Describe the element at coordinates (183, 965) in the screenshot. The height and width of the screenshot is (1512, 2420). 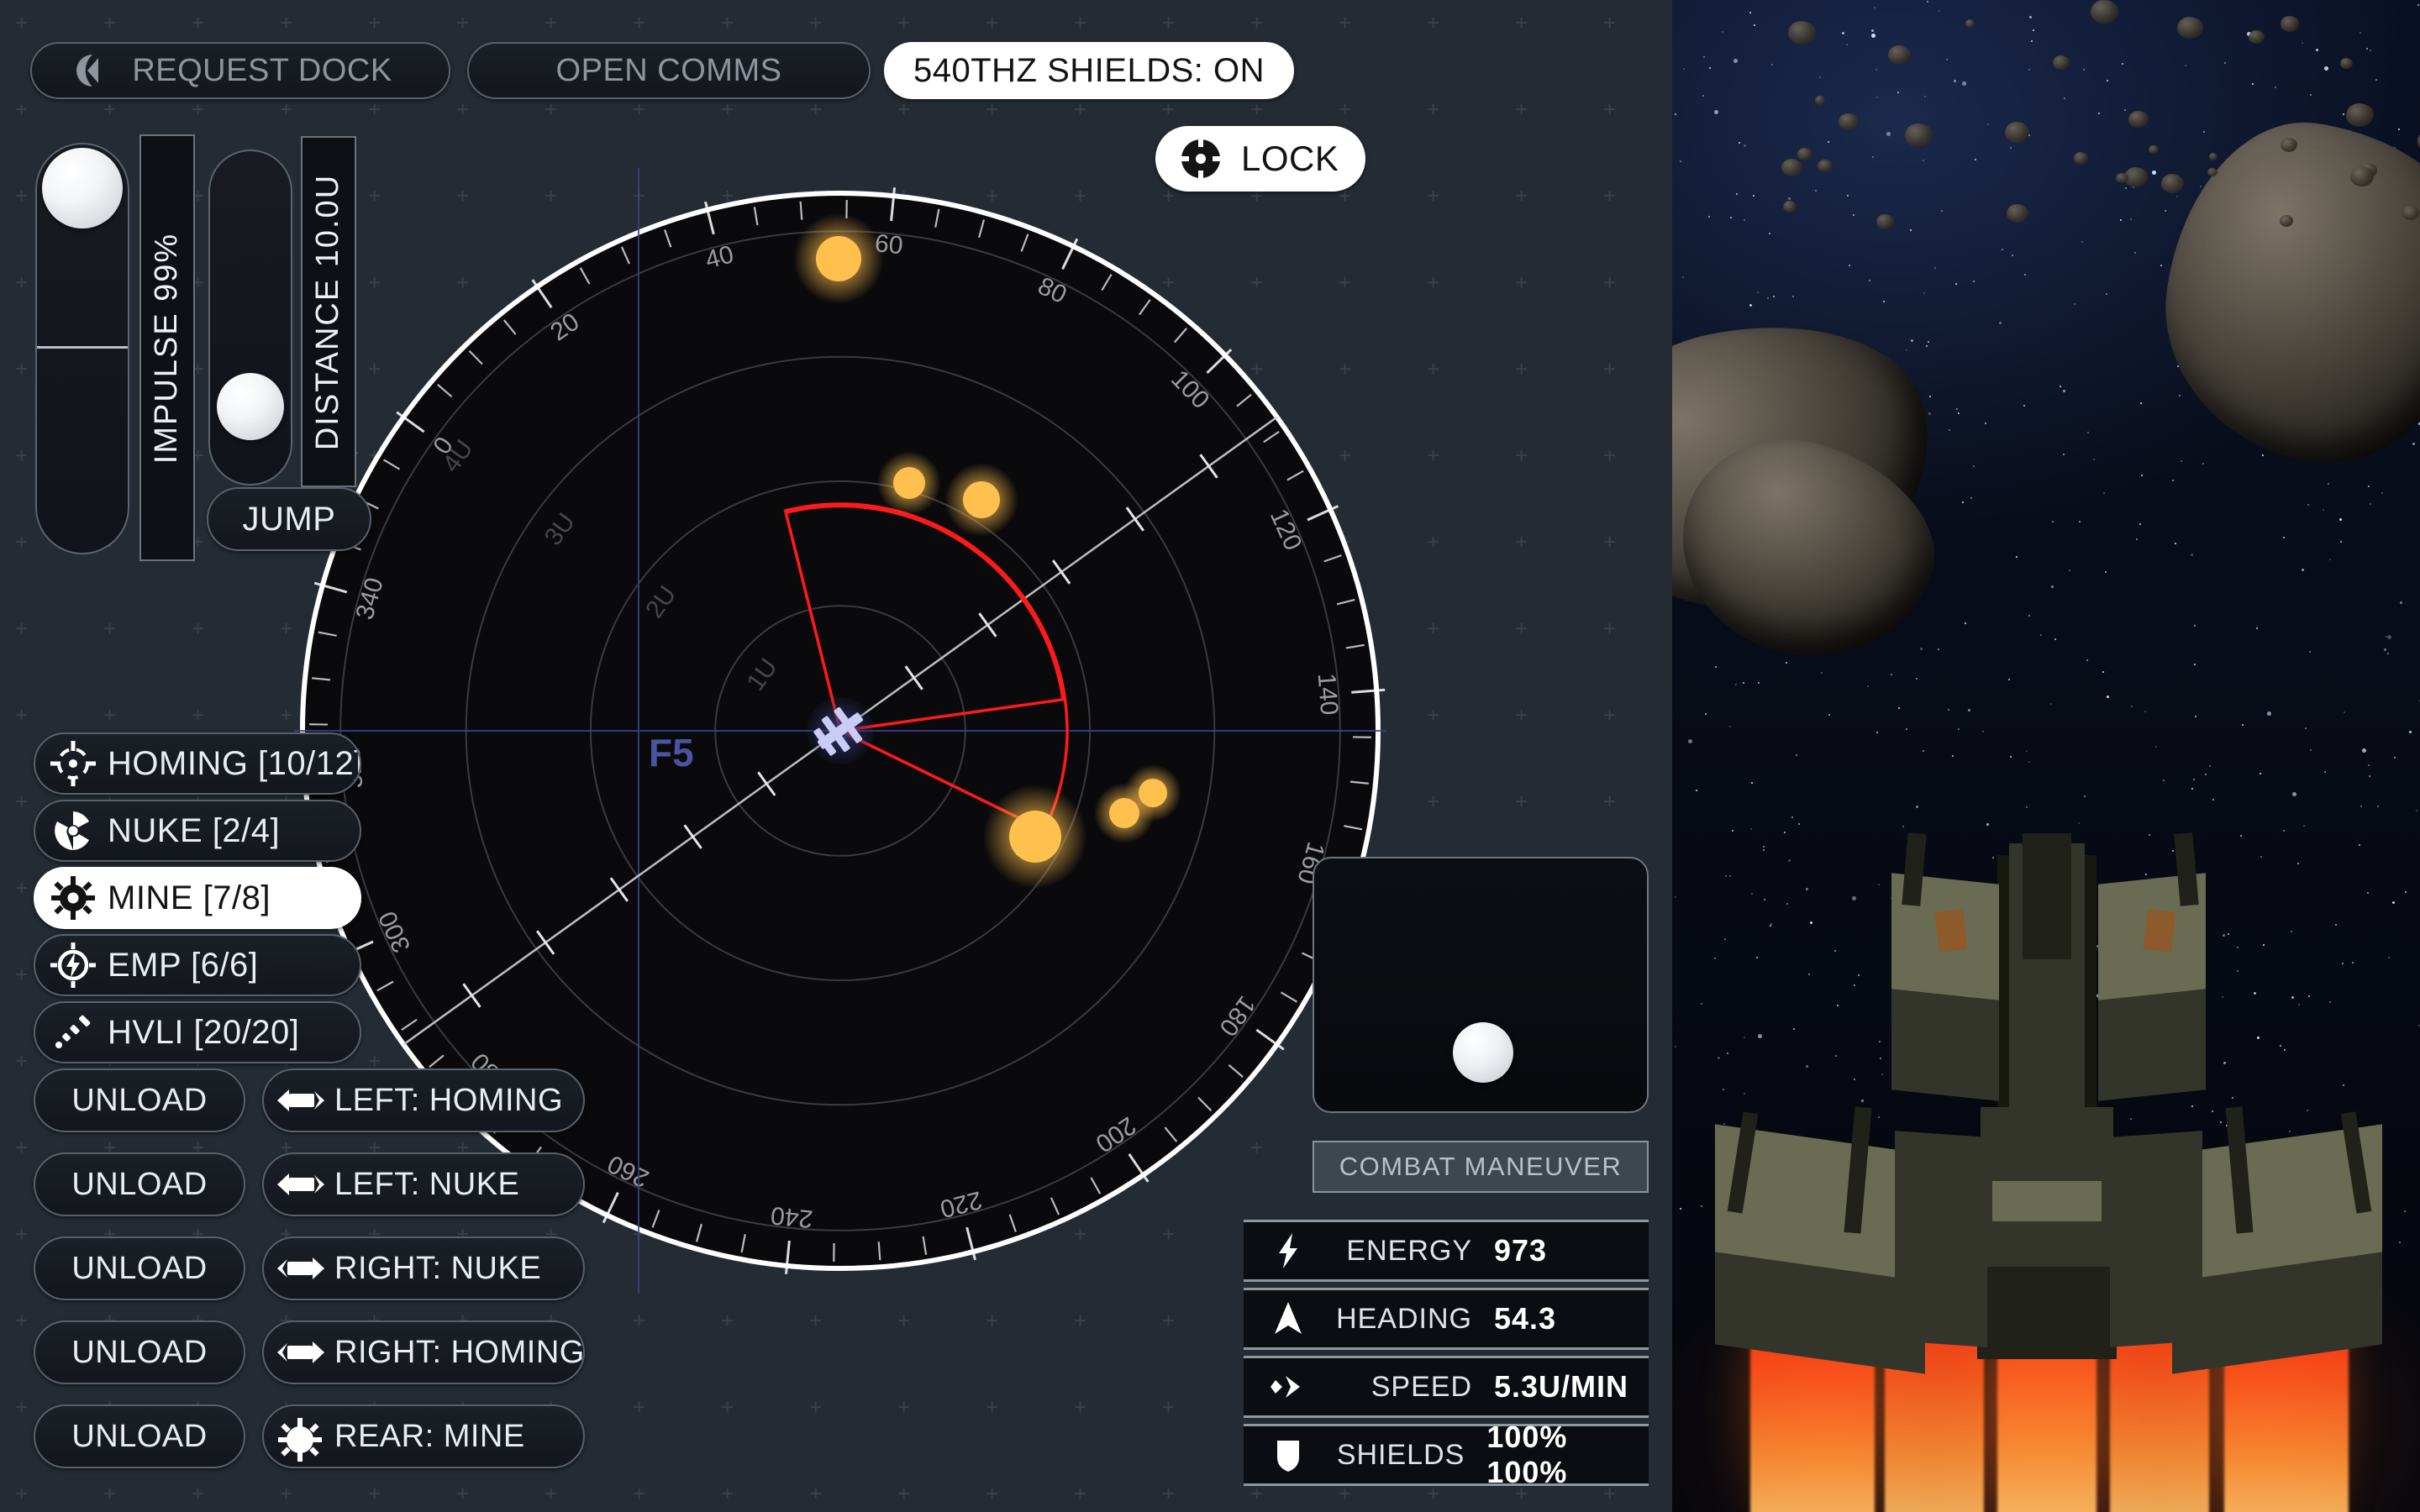
I see `weapon-option-label: EMP [6/6]` at that location.